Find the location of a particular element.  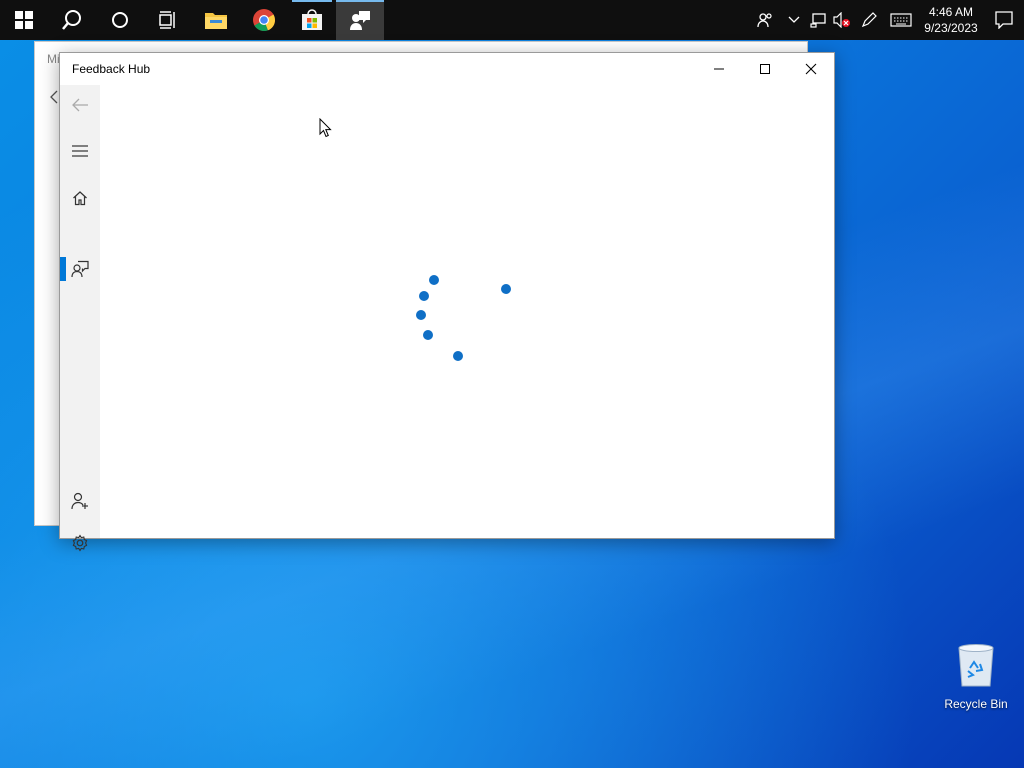

cortana-button is located at coordinates (120, 20).